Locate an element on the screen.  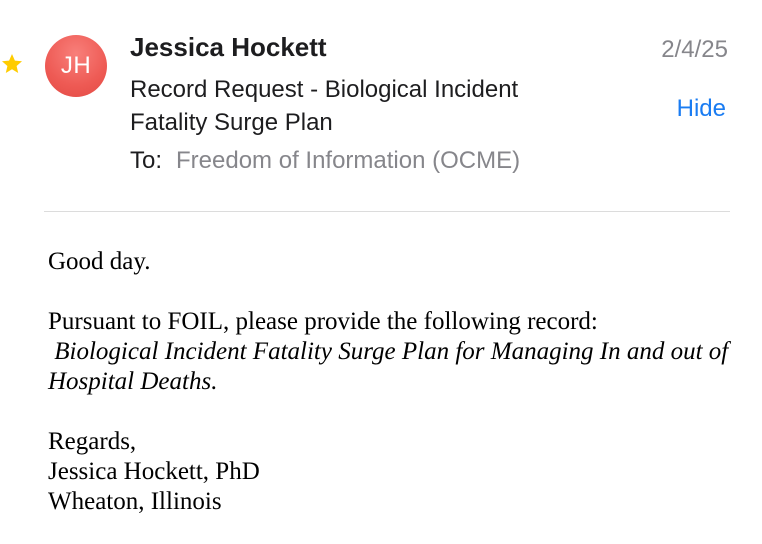
header-divider is located at coordinates (387, 211).